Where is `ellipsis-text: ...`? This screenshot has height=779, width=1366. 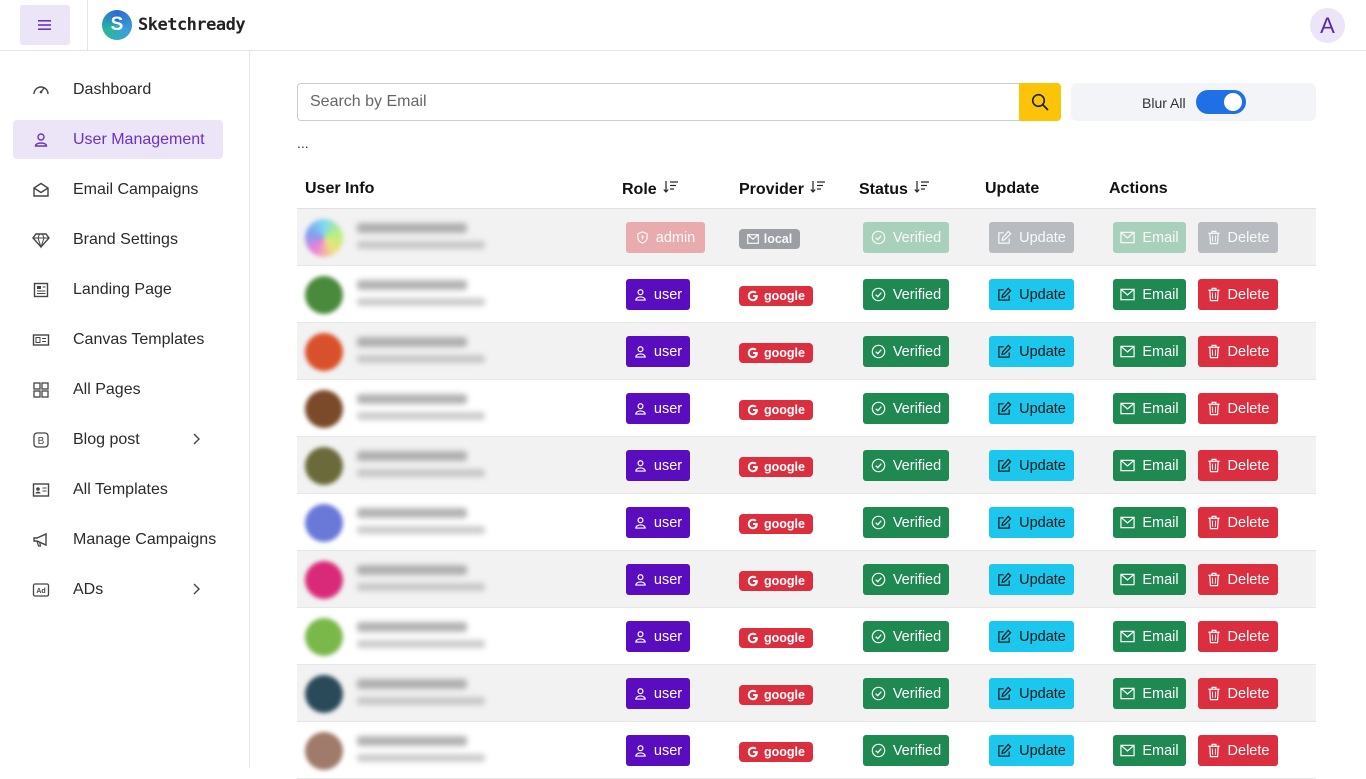
ellipsis-text: ... is located at coordinates (303, 143).